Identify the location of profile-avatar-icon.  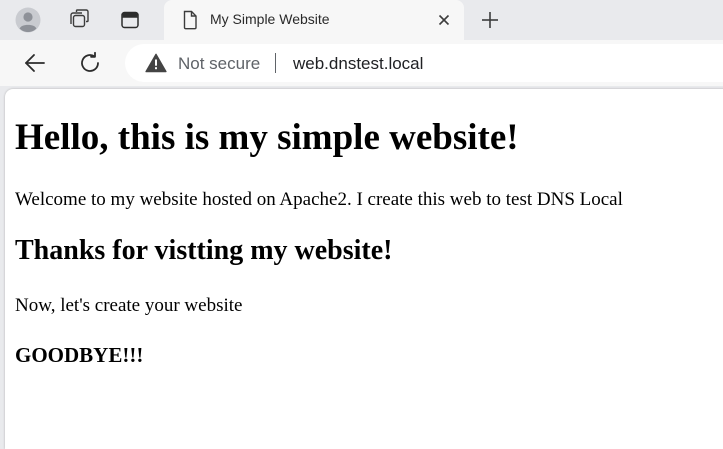
(28, 20).